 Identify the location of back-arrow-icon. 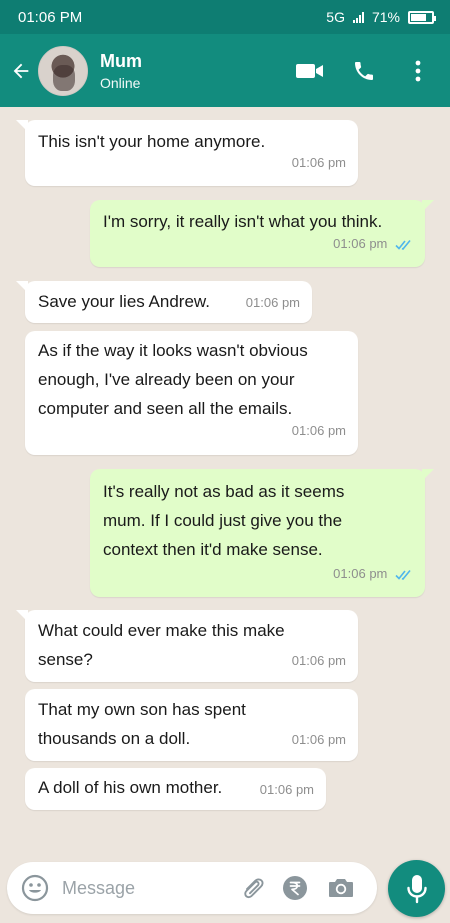
(21, 71).